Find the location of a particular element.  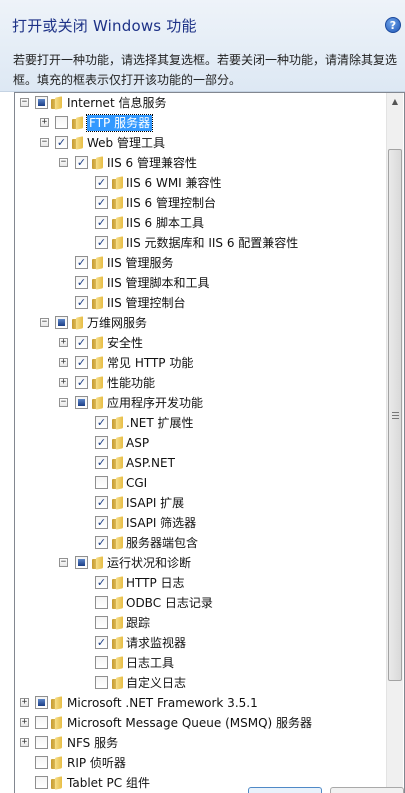

tree-item: ✓ IIS 管理脚本和工具 is located at coordinates (200, 283).